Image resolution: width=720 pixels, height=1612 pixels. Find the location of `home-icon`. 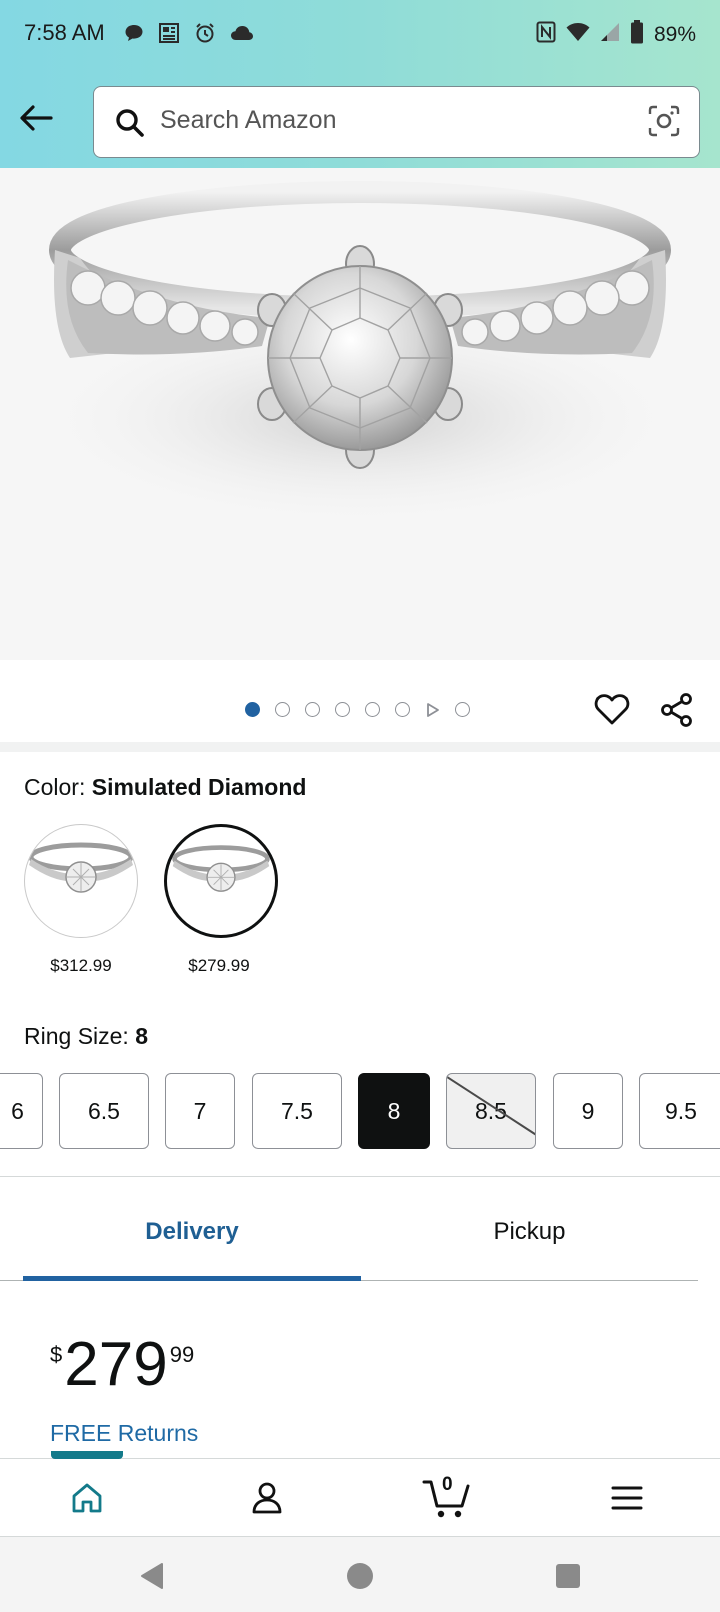

home-icon is located at coordinates (87, 1498).